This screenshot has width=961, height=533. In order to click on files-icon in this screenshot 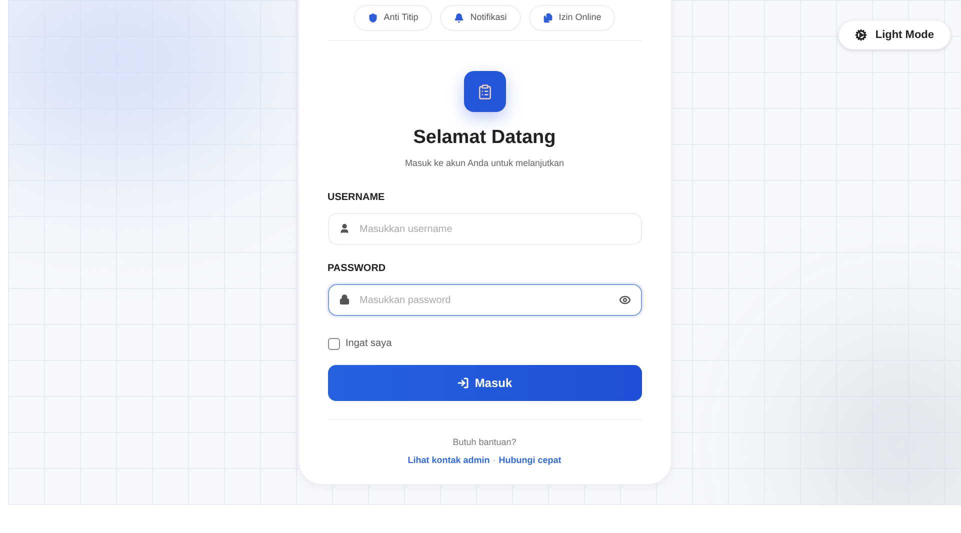, I will do `click(547, 18)`.